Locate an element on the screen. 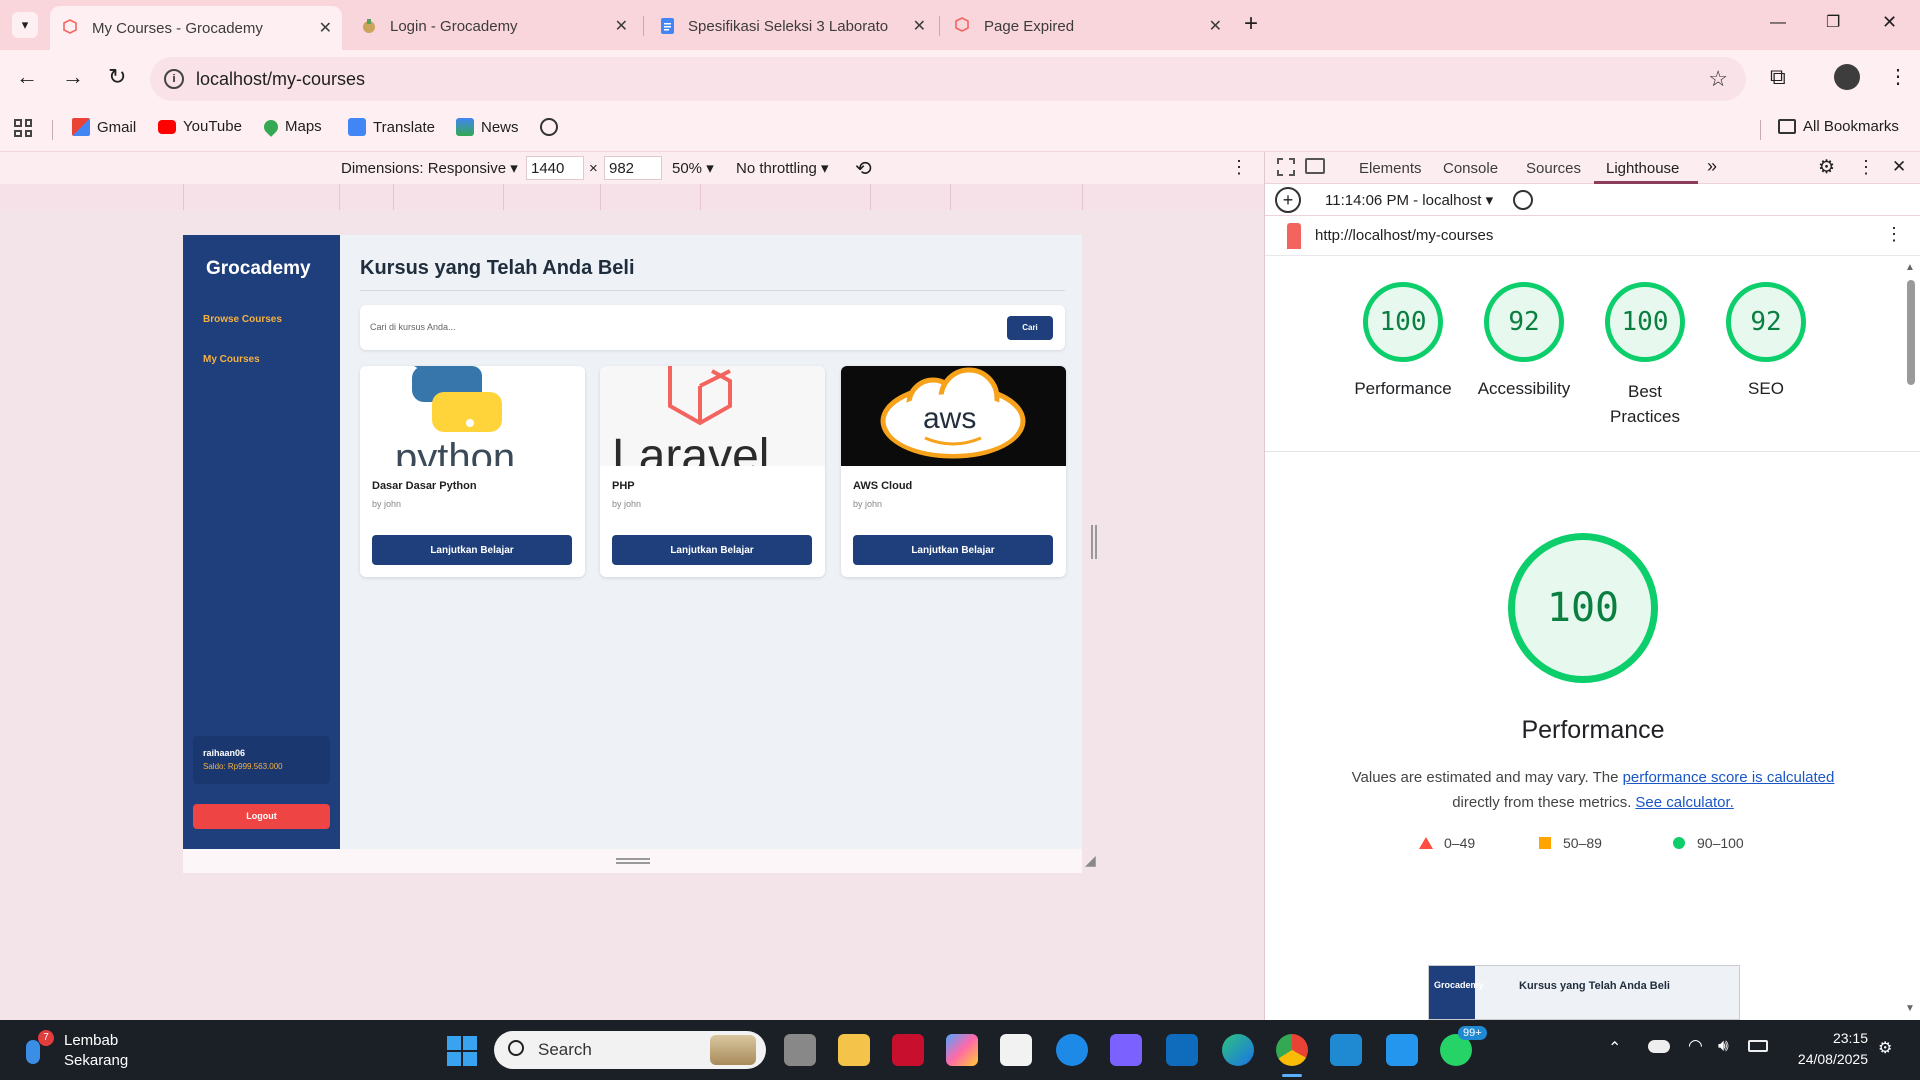  see-calculator-link: See calculator. is located at coordinates (1684, 802).